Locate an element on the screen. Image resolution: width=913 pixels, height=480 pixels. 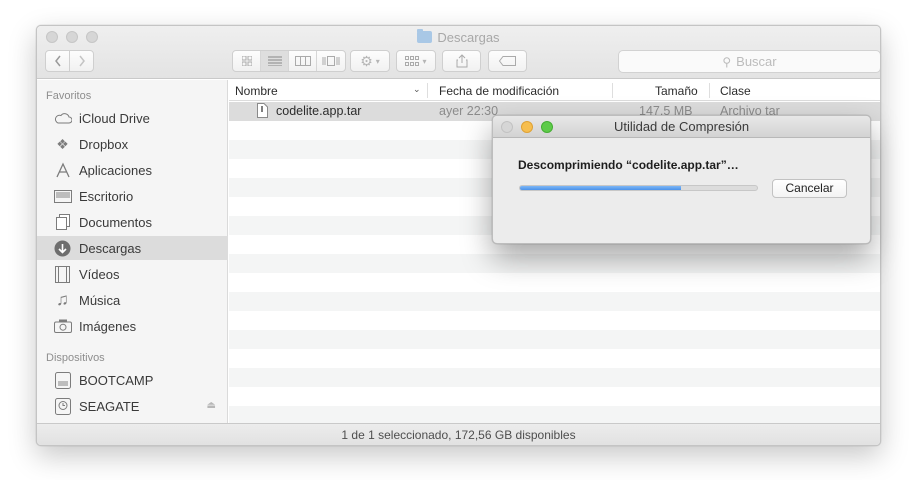
sidebar-heading-dispositivos: Dispositivos is located at coordinates (75, 358).